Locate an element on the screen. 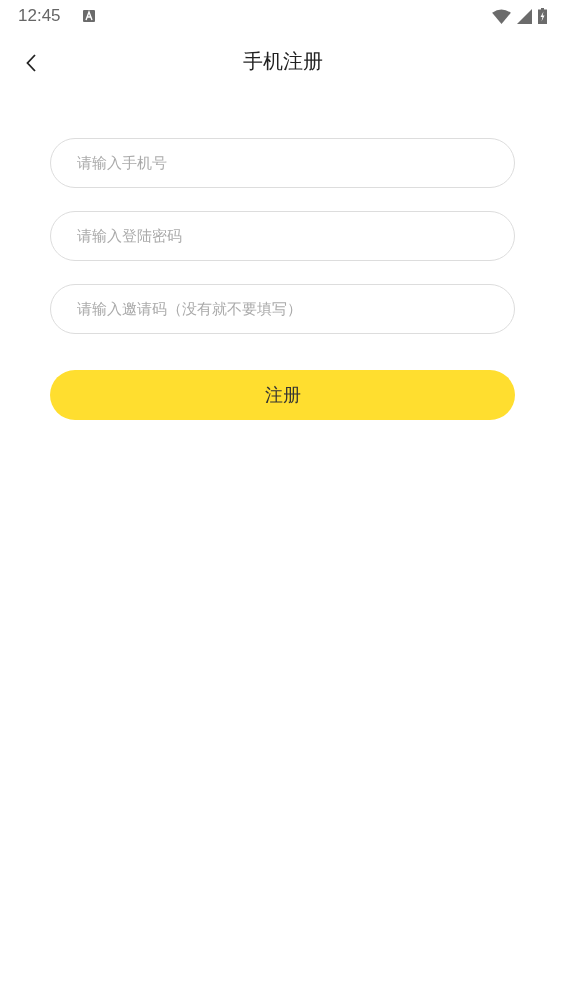  wifi-icon is located at coordinates (501, 16).